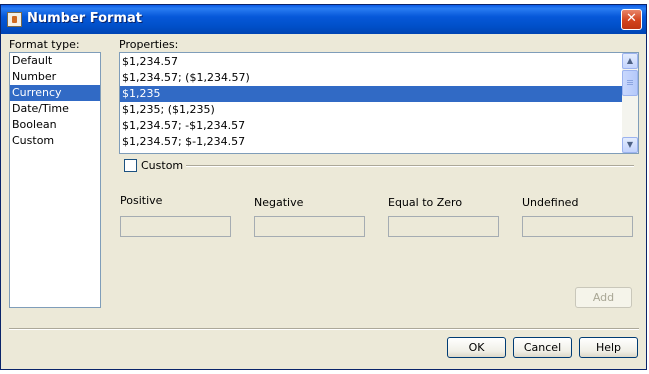  Describe the element at coordinates (425, 202) in the screenshot. I see `equal-to-zero-label: Equal to Zero` at that location.